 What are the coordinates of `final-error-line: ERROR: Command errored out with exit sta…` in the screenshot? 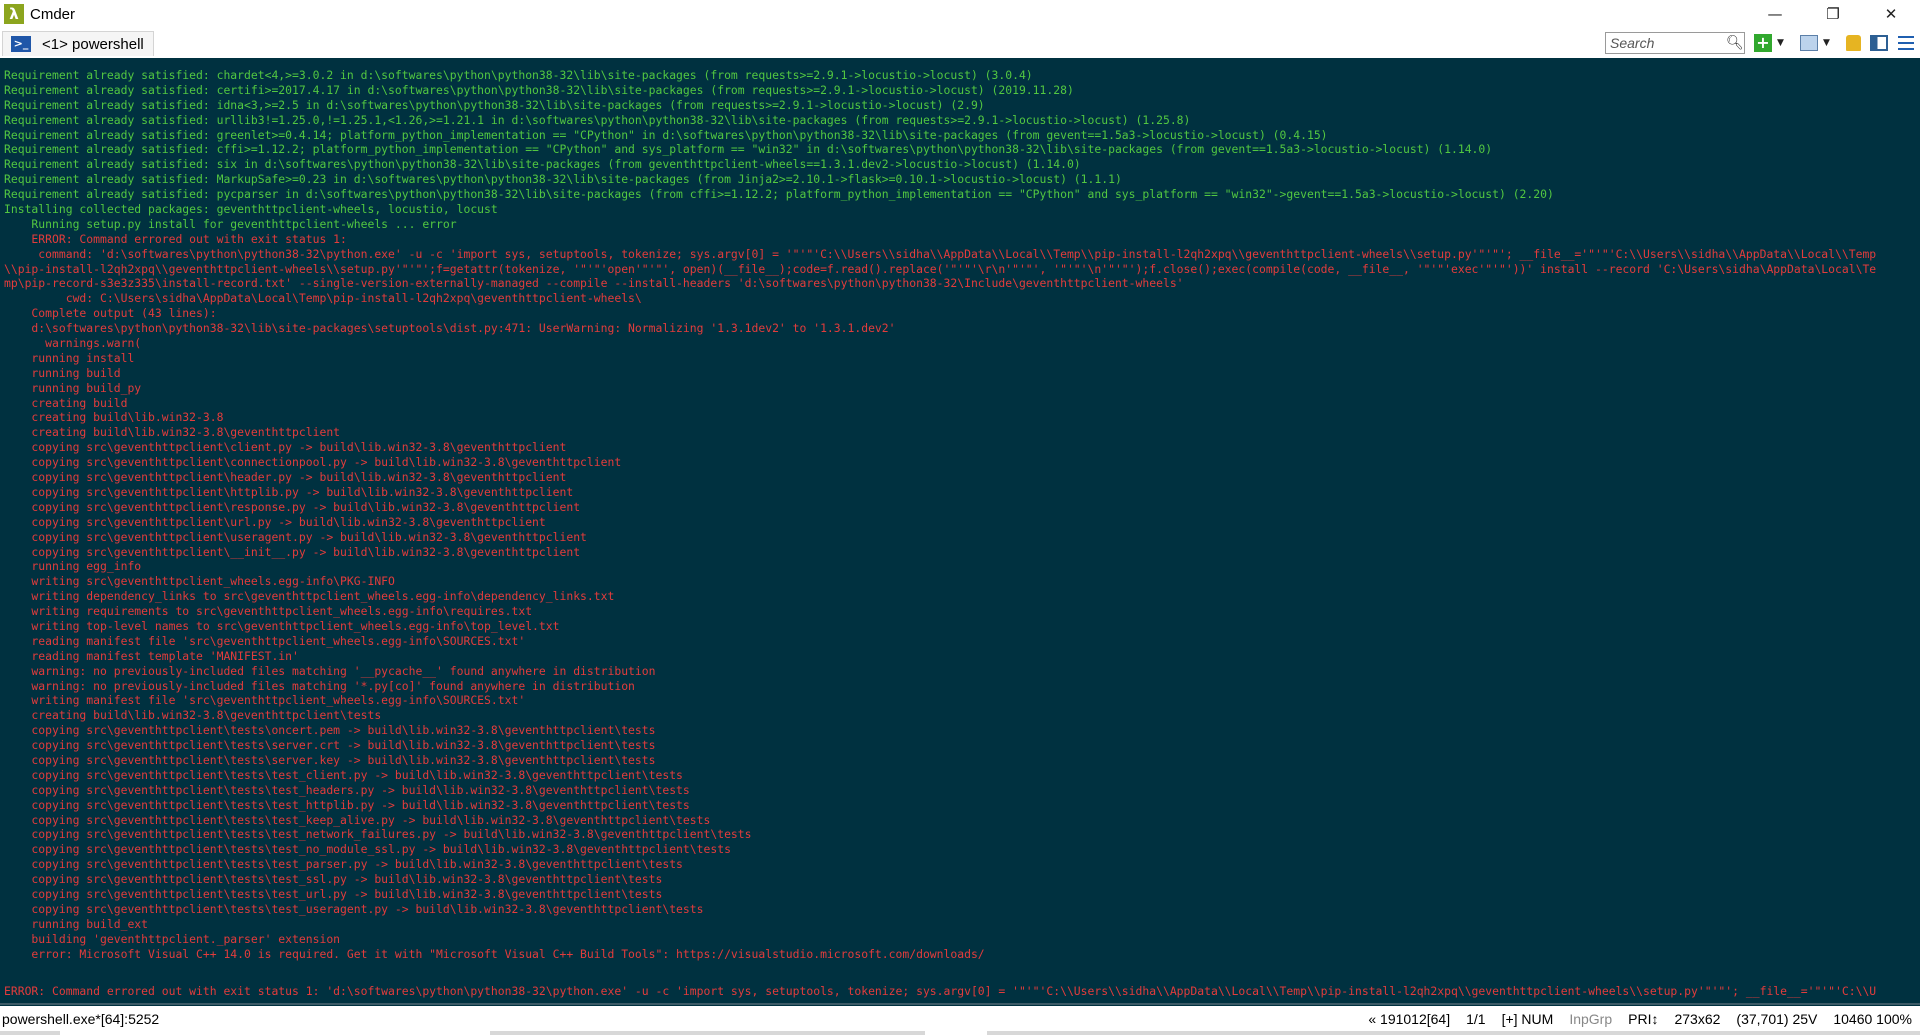 It's located at (940, 991).